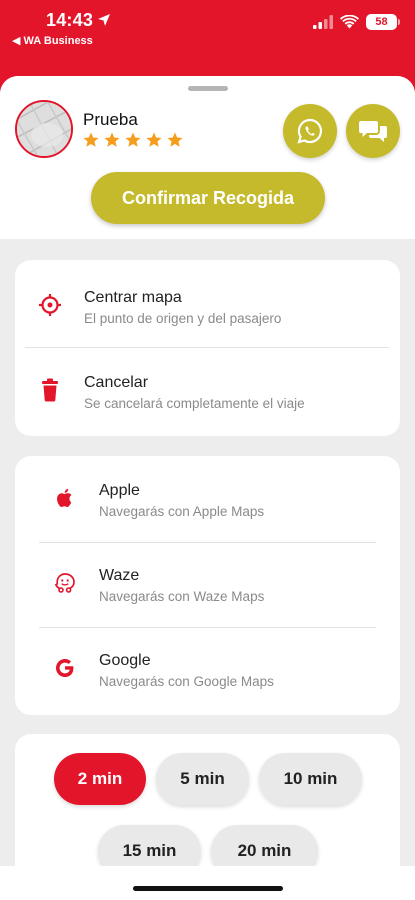 This screenshot has height=900, width=415. Describe the element at coordinates (208, 88) in the screenshot. I see `sheet-drag-handle` at that location.